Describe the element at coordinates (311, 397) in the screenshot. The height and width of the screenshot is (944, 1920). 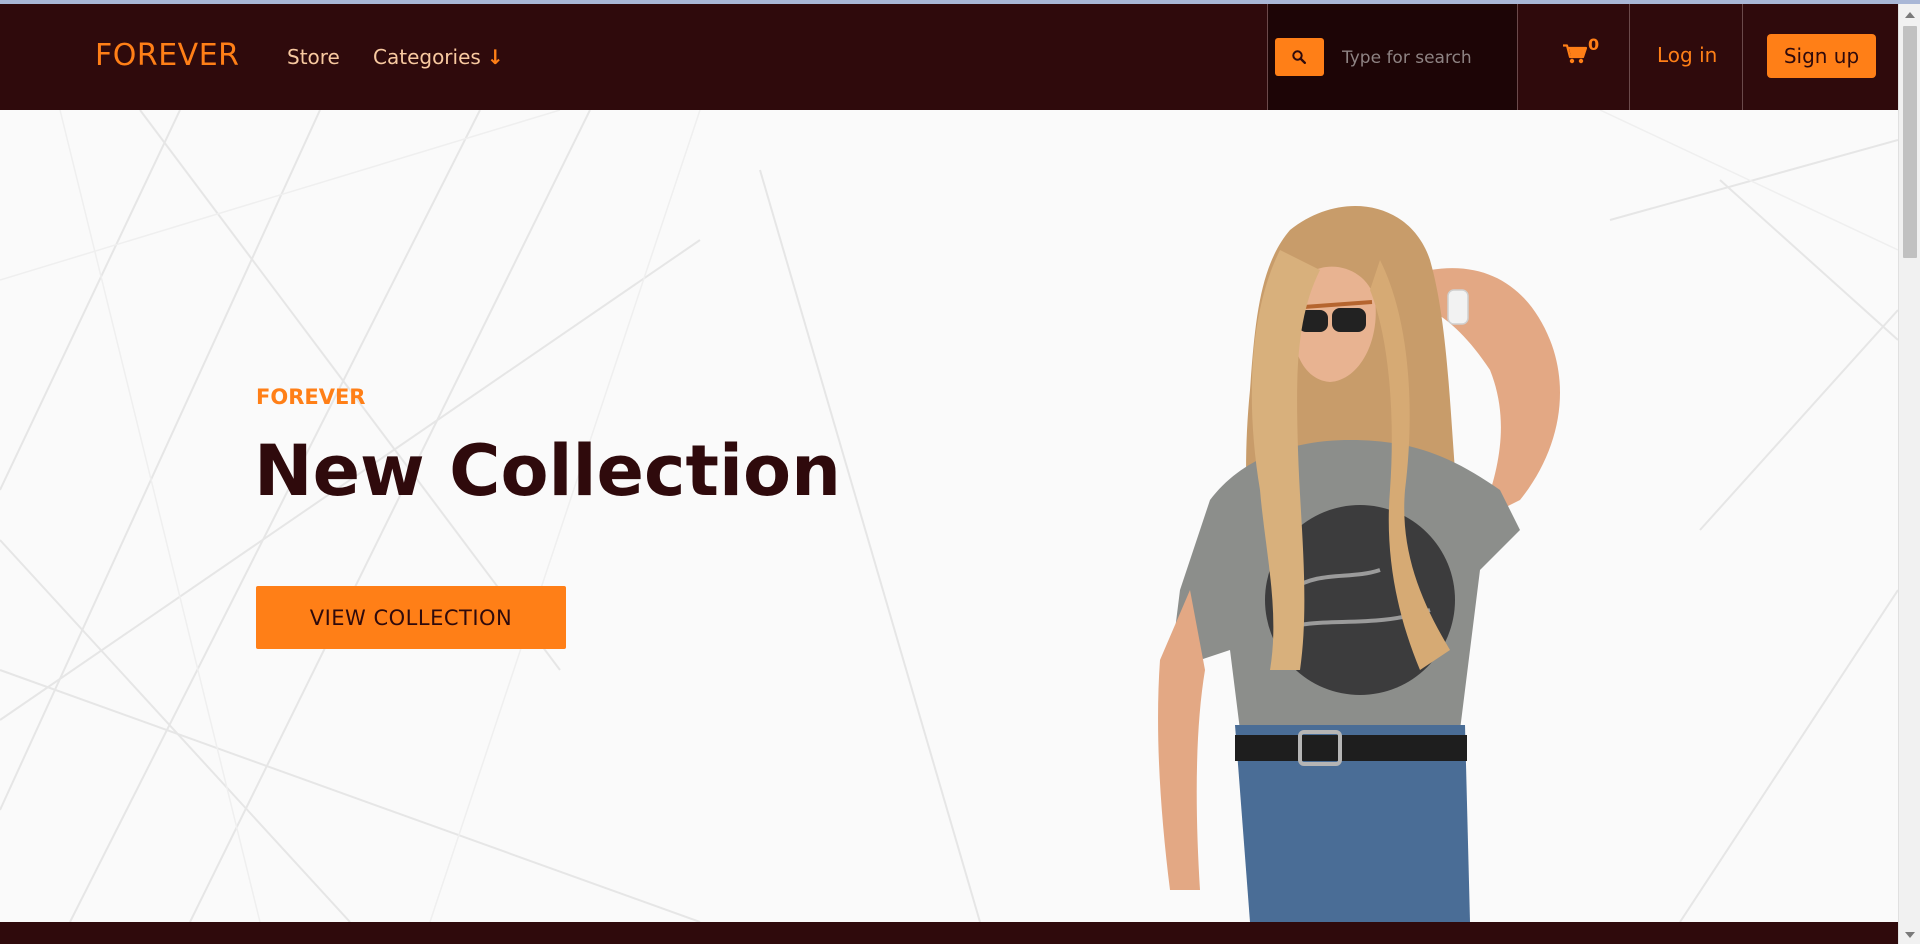
I see `hero-kicker: FOREVER` at that location.